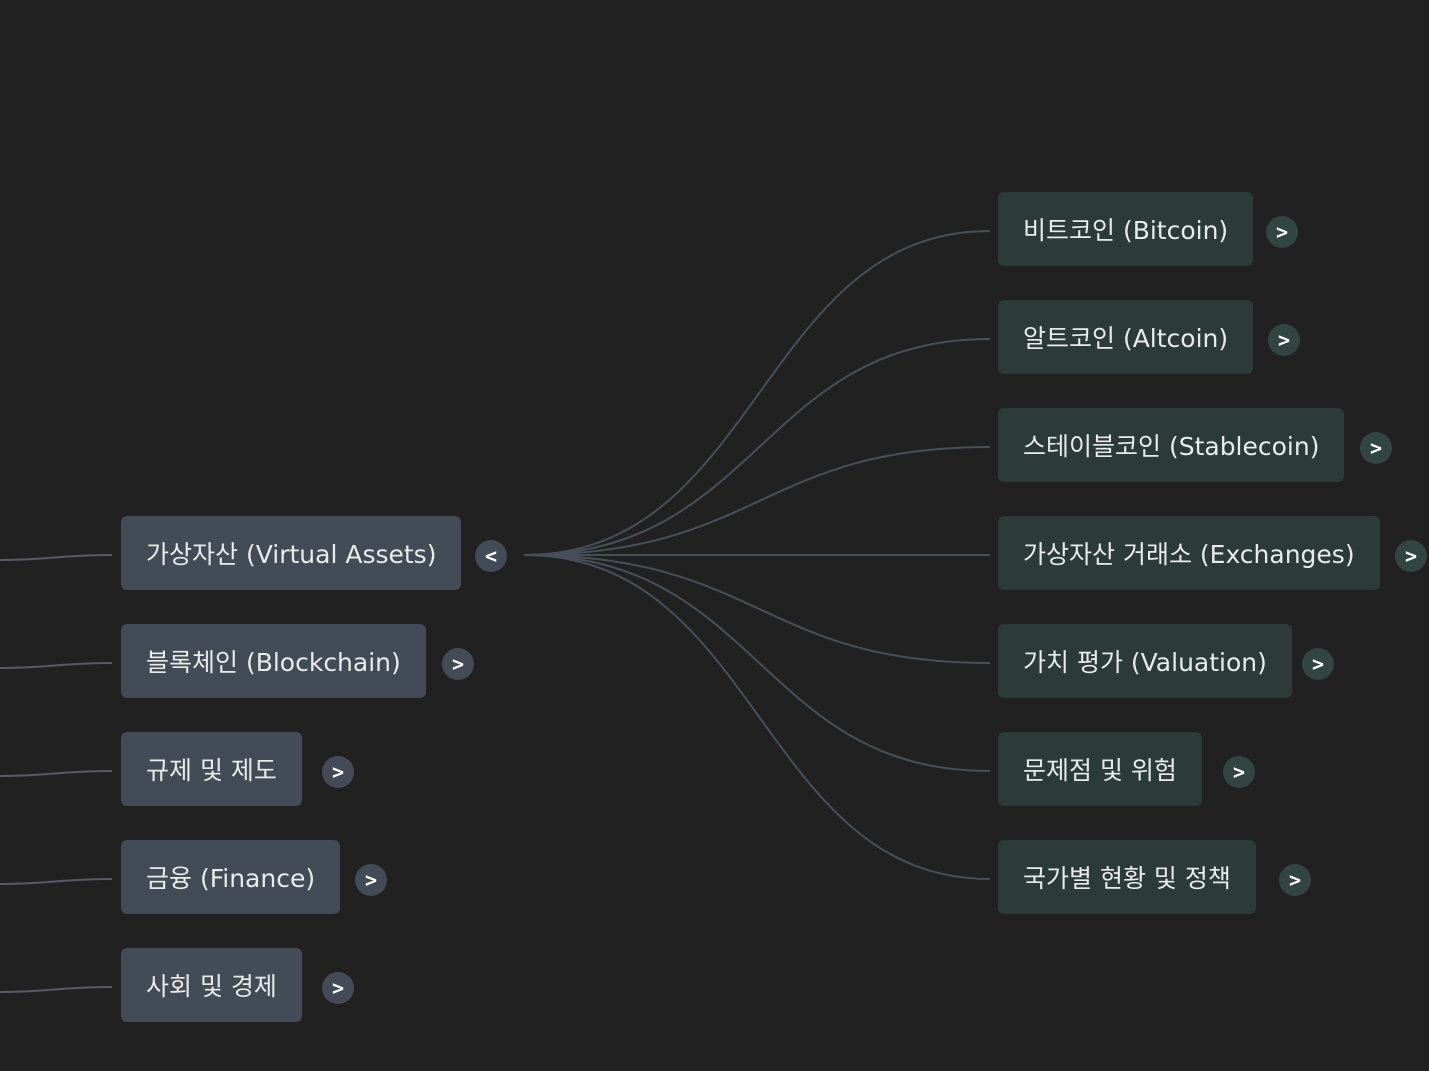 This screenshot has width=1429, height=1071. I want to click on topic-label: 사회 및 경제, so click(211, 986).